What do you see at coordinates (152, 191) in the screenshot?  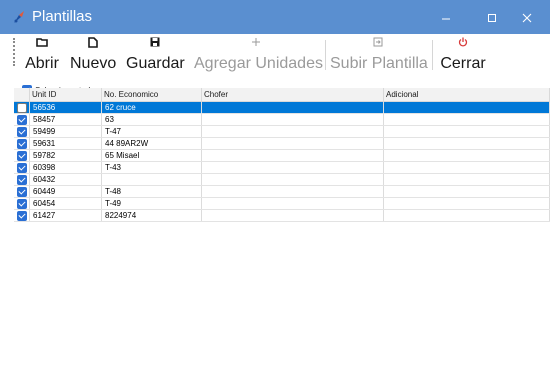 I see `cell-no-economico: T-48` at bounding box center [152, 191].